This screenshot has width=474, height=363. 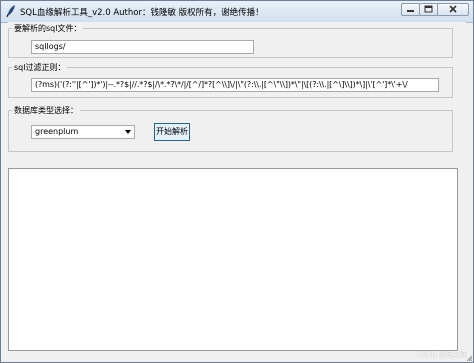 I want to click on minimize-button, so click(x=410, y=9).